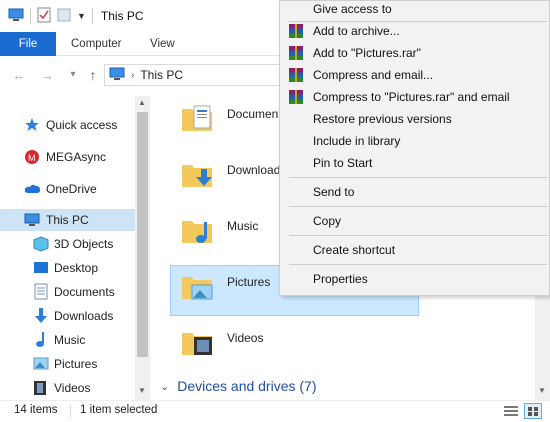 The height and width of the screenshot is (422, 550). What do you see at coordinates (414, 221) in the screenshot?
I see `menu-item-copy: Copy` at bounding box center [414, 221].